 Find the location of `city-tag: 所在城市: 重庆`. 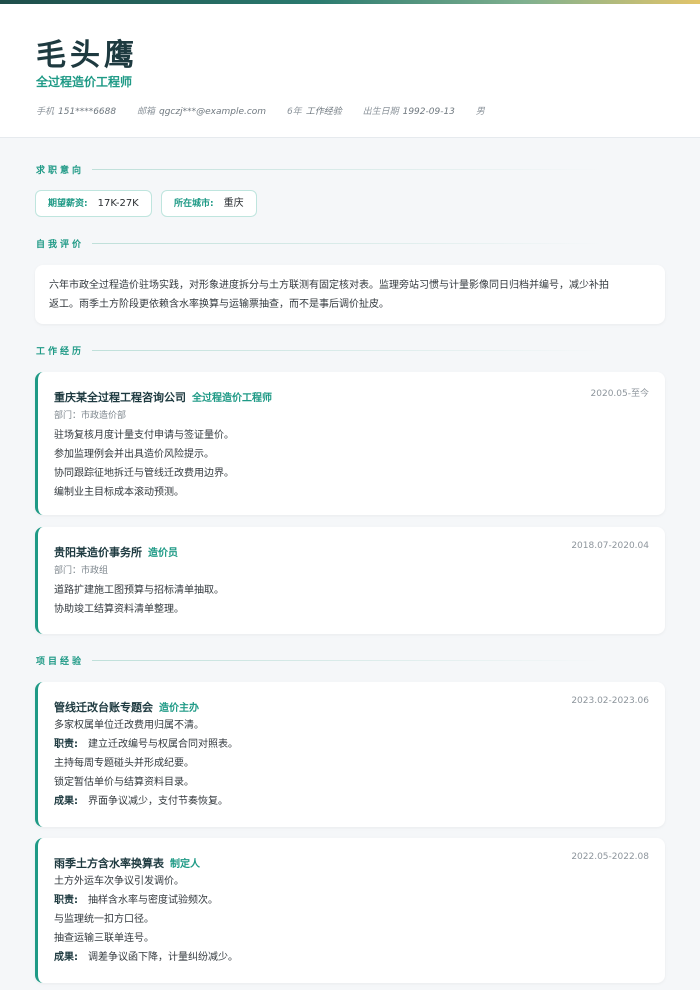

city-tag: 所在城市: 重庆 is located at coordinates (209, 203).